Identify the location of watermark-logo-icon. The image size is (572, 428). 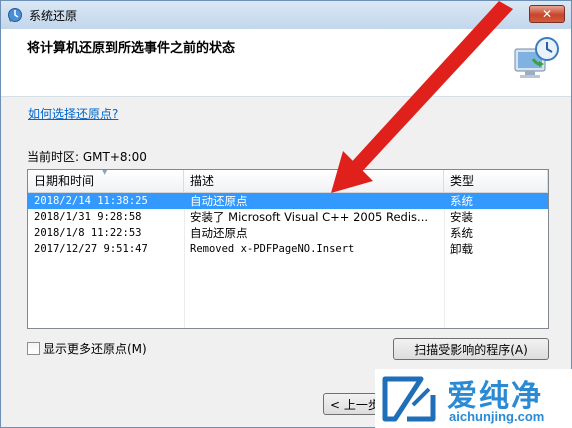
(409, 399).